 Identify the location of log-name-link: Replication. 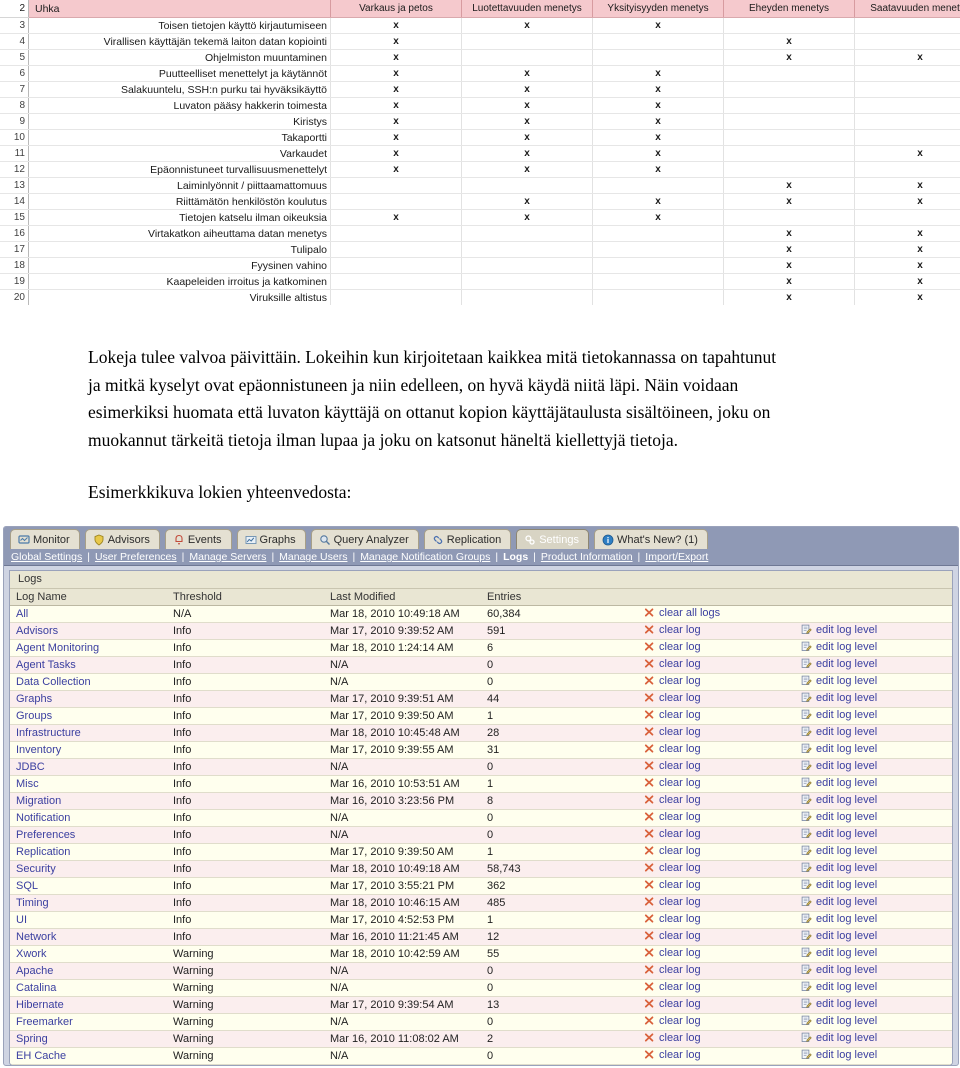
(43, 852).